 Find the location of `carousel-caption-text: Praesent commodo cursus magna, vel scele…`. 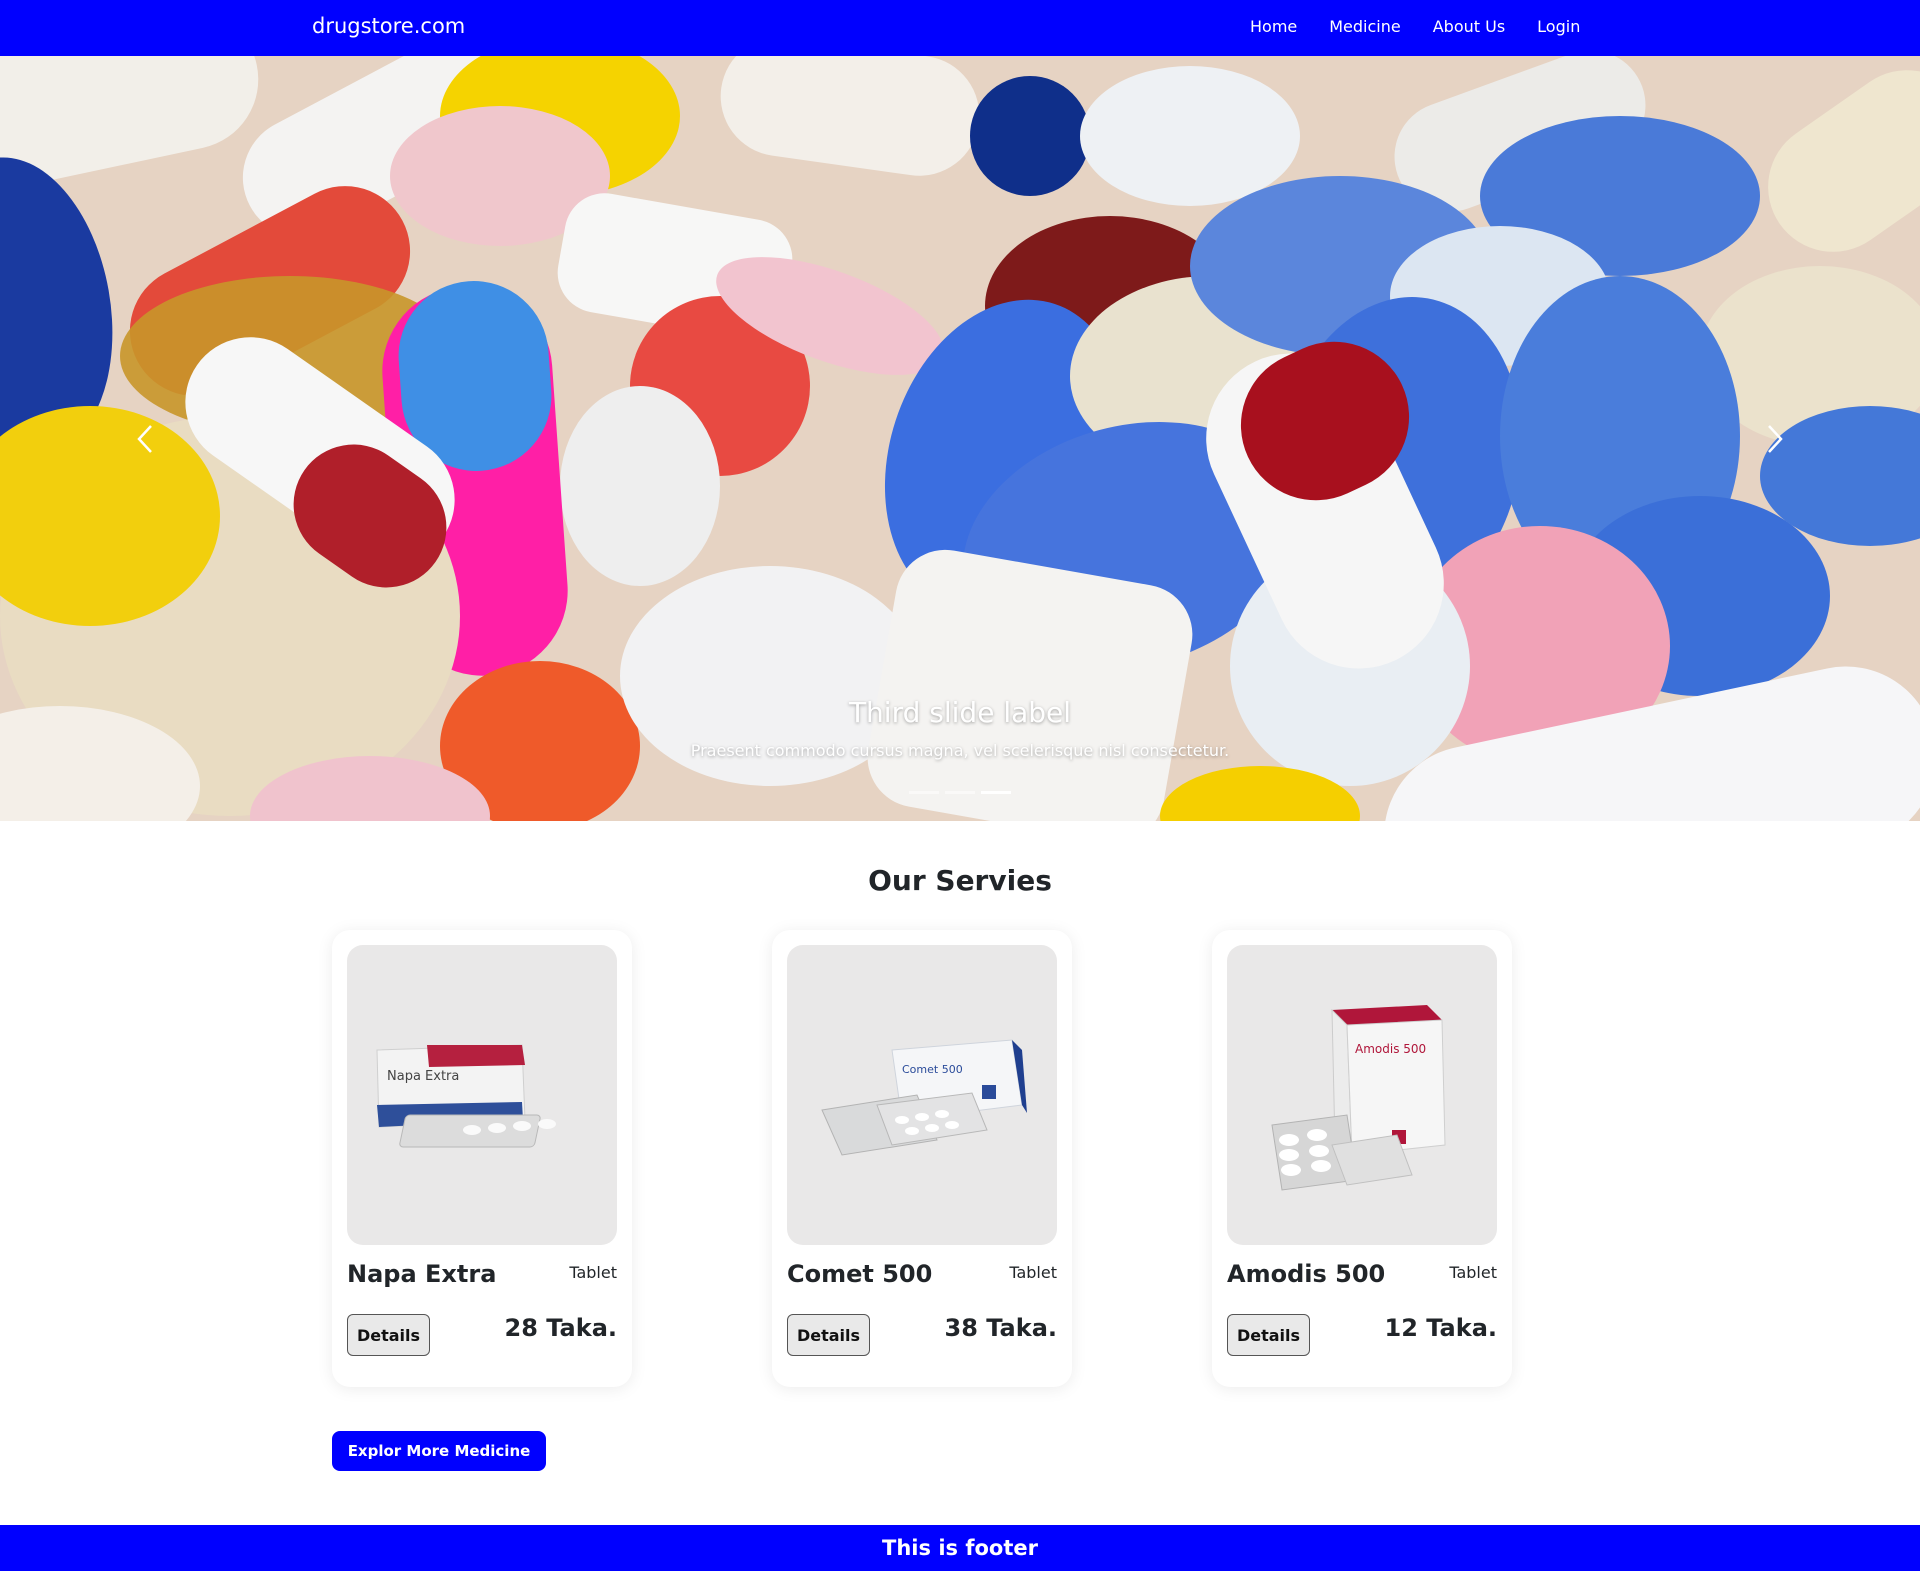

carousel-caption-text: Praesent commodo cursus magna, vel scele… is located at coordinates (960, 750).